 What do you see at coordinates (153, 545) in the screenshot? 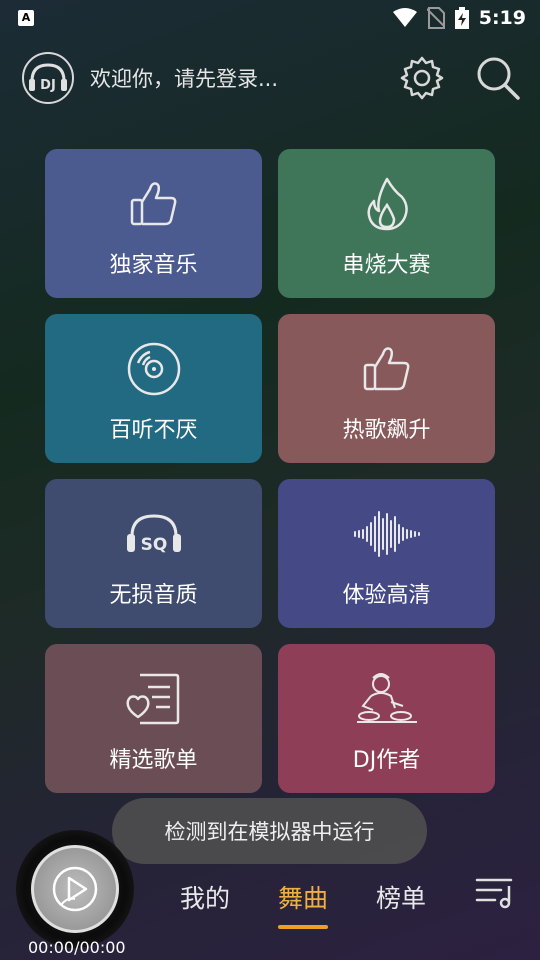
I see `svg-text: SQ` at bounding box center [153, 545].